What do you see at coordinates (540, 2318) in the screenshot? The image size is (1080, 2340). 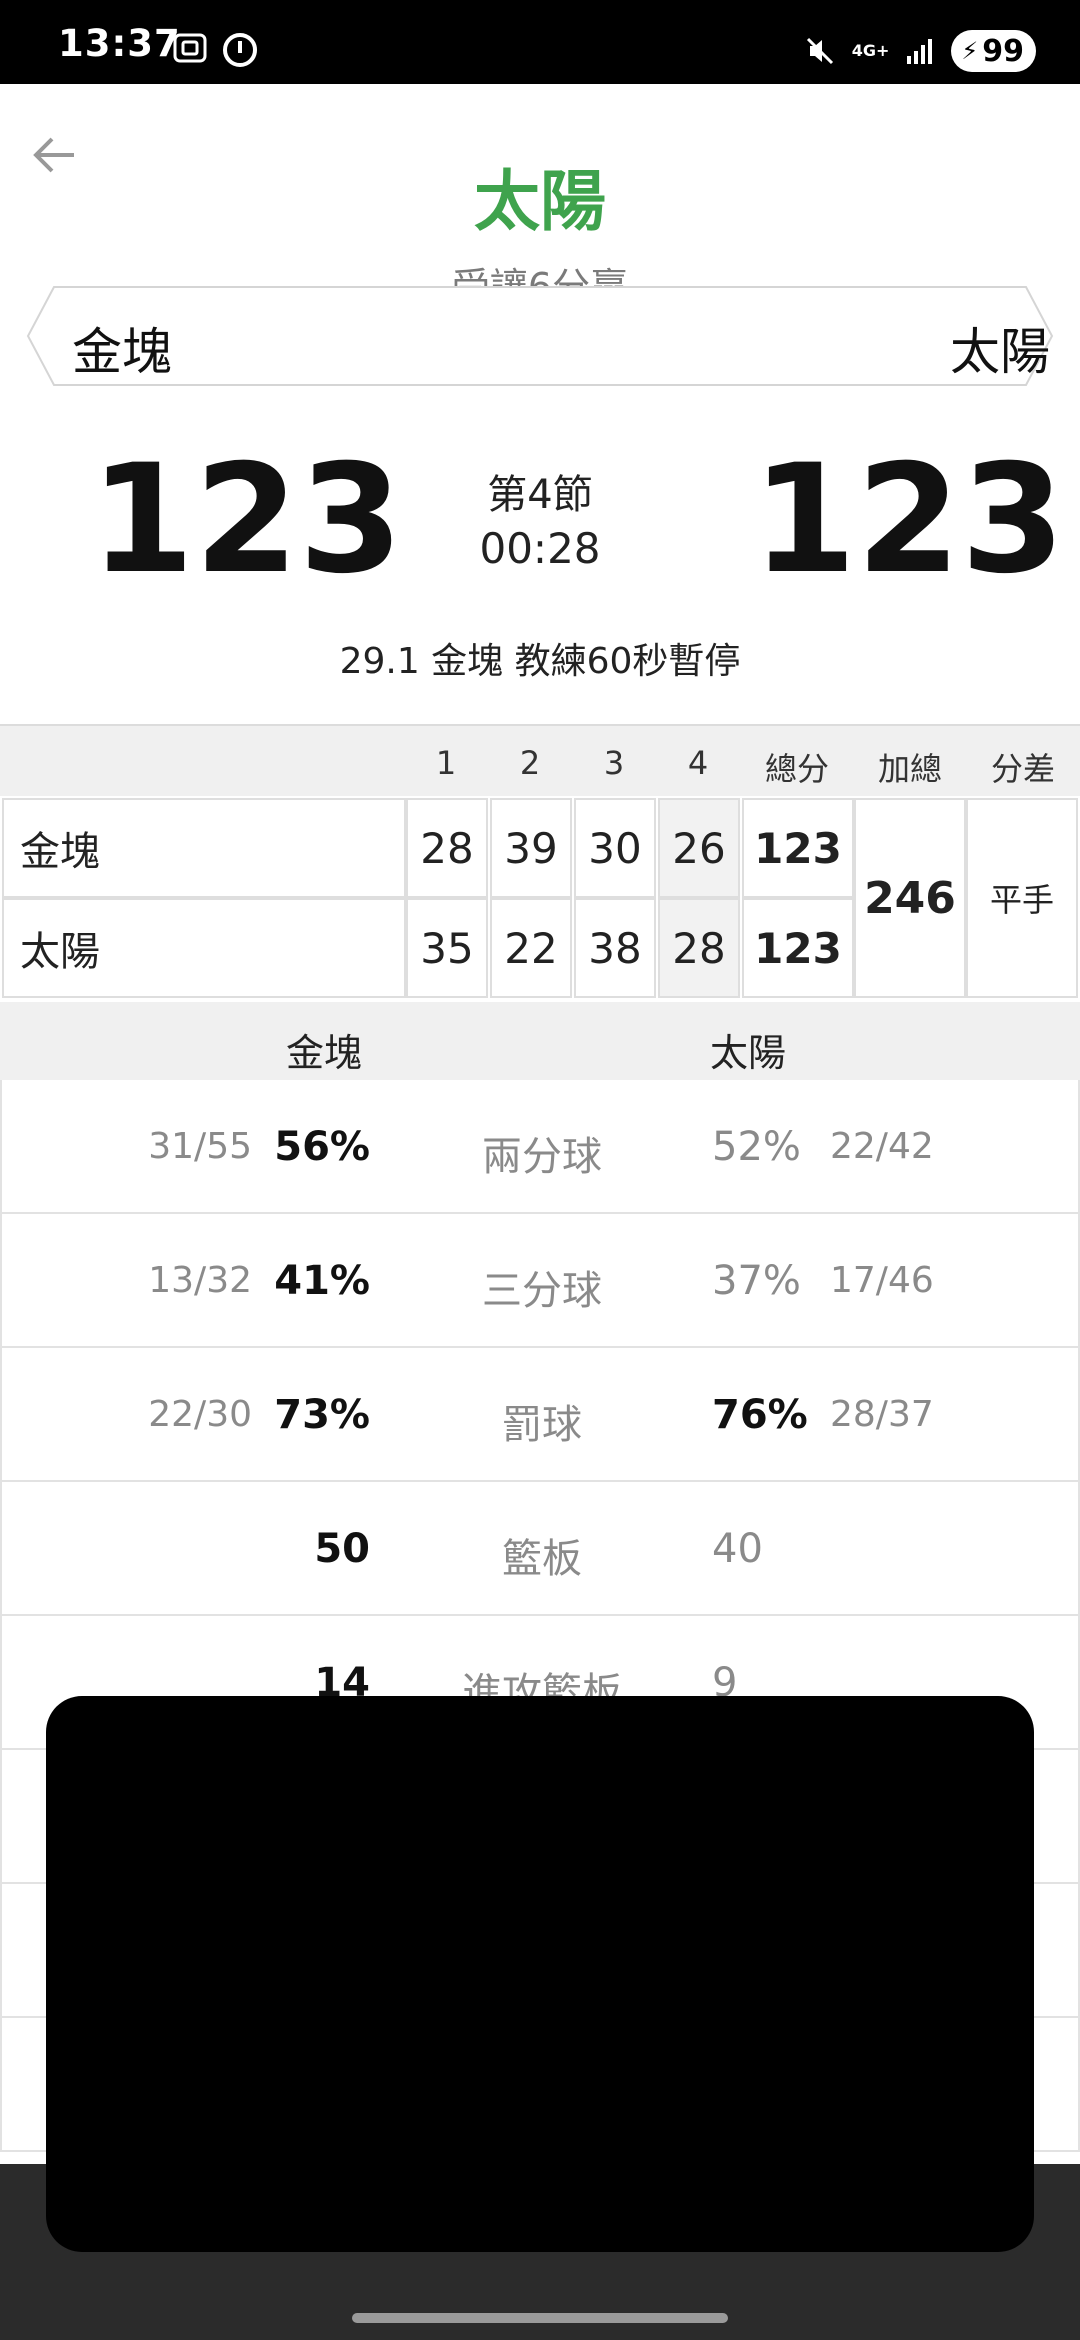 I see `gesture-nav-handle` at bounding box center [540, 2318].